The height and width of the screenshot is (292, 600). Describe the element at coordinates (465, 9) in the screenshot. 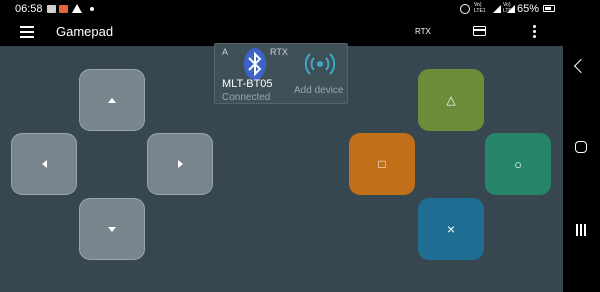

I see `alarm-icon` at that location.